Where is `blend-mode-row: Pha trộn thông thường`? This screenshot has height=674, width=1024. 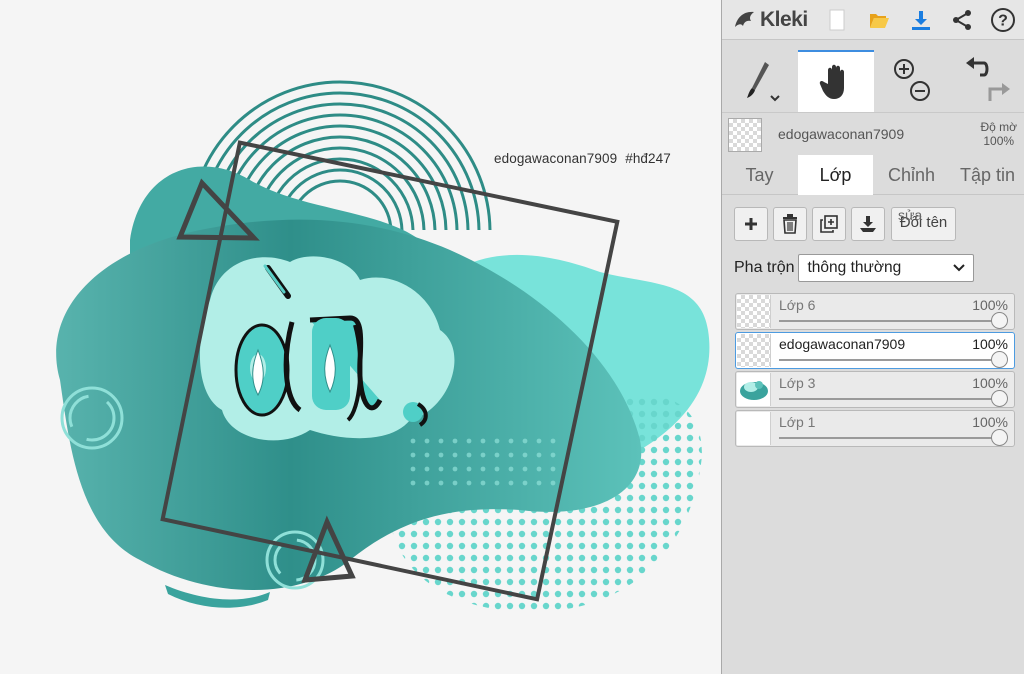
blend-mode-row: Pha trộn thông thường is located at coordinates (854, 268).